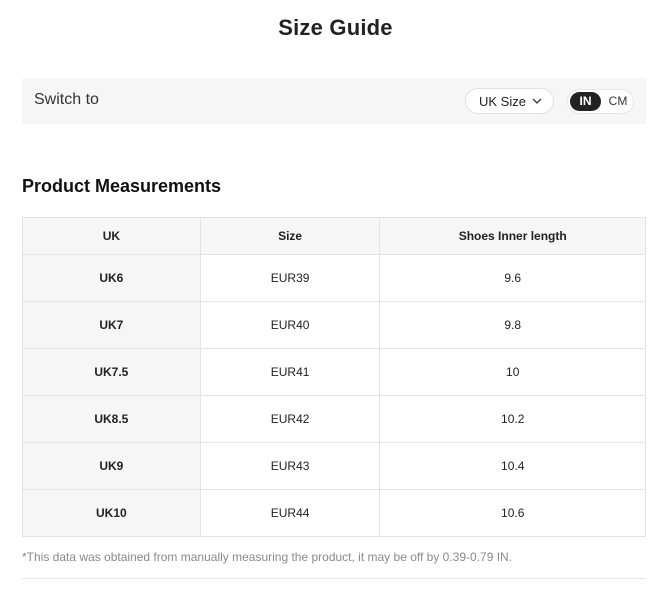  I want to click on switch-label: Switch to, so click(66, 99).